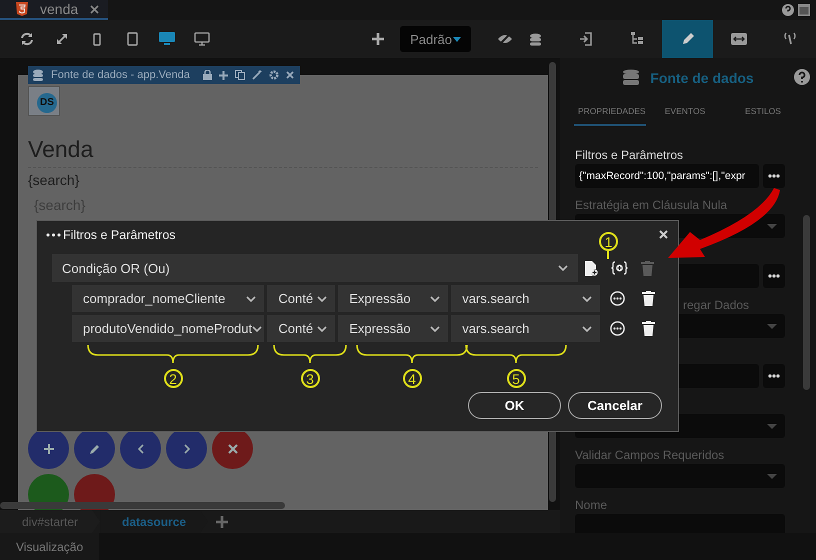  I want to click on panel-title: Fonte de dados, so click(702, 78).